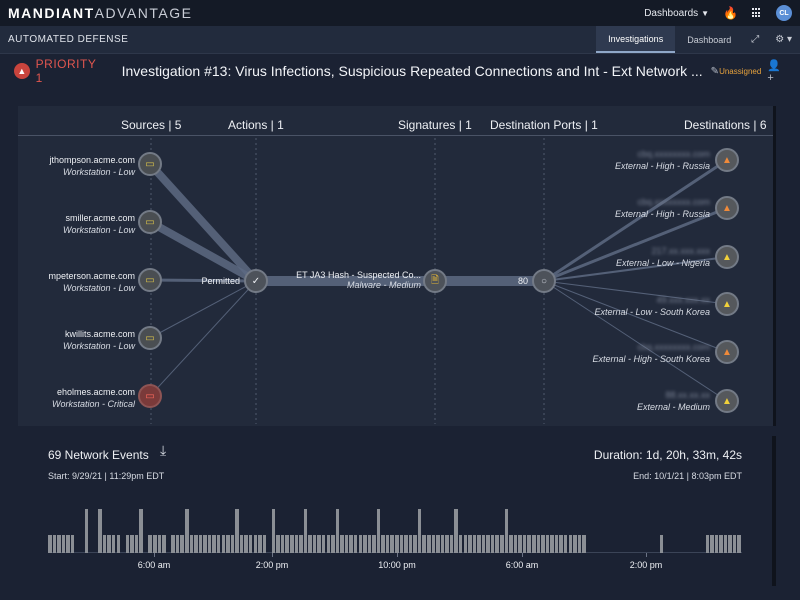 Image resolution: width=800 pixels, height=600 pixels. I want to click on brand-logo: MANDIANT ADVANTAGE, so click(100, 13).